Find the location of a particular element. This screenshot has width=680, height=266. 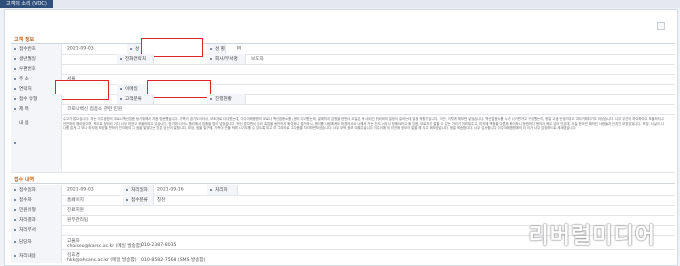

handler-type-label: 민원유형 is located at coordinates (36, 210).